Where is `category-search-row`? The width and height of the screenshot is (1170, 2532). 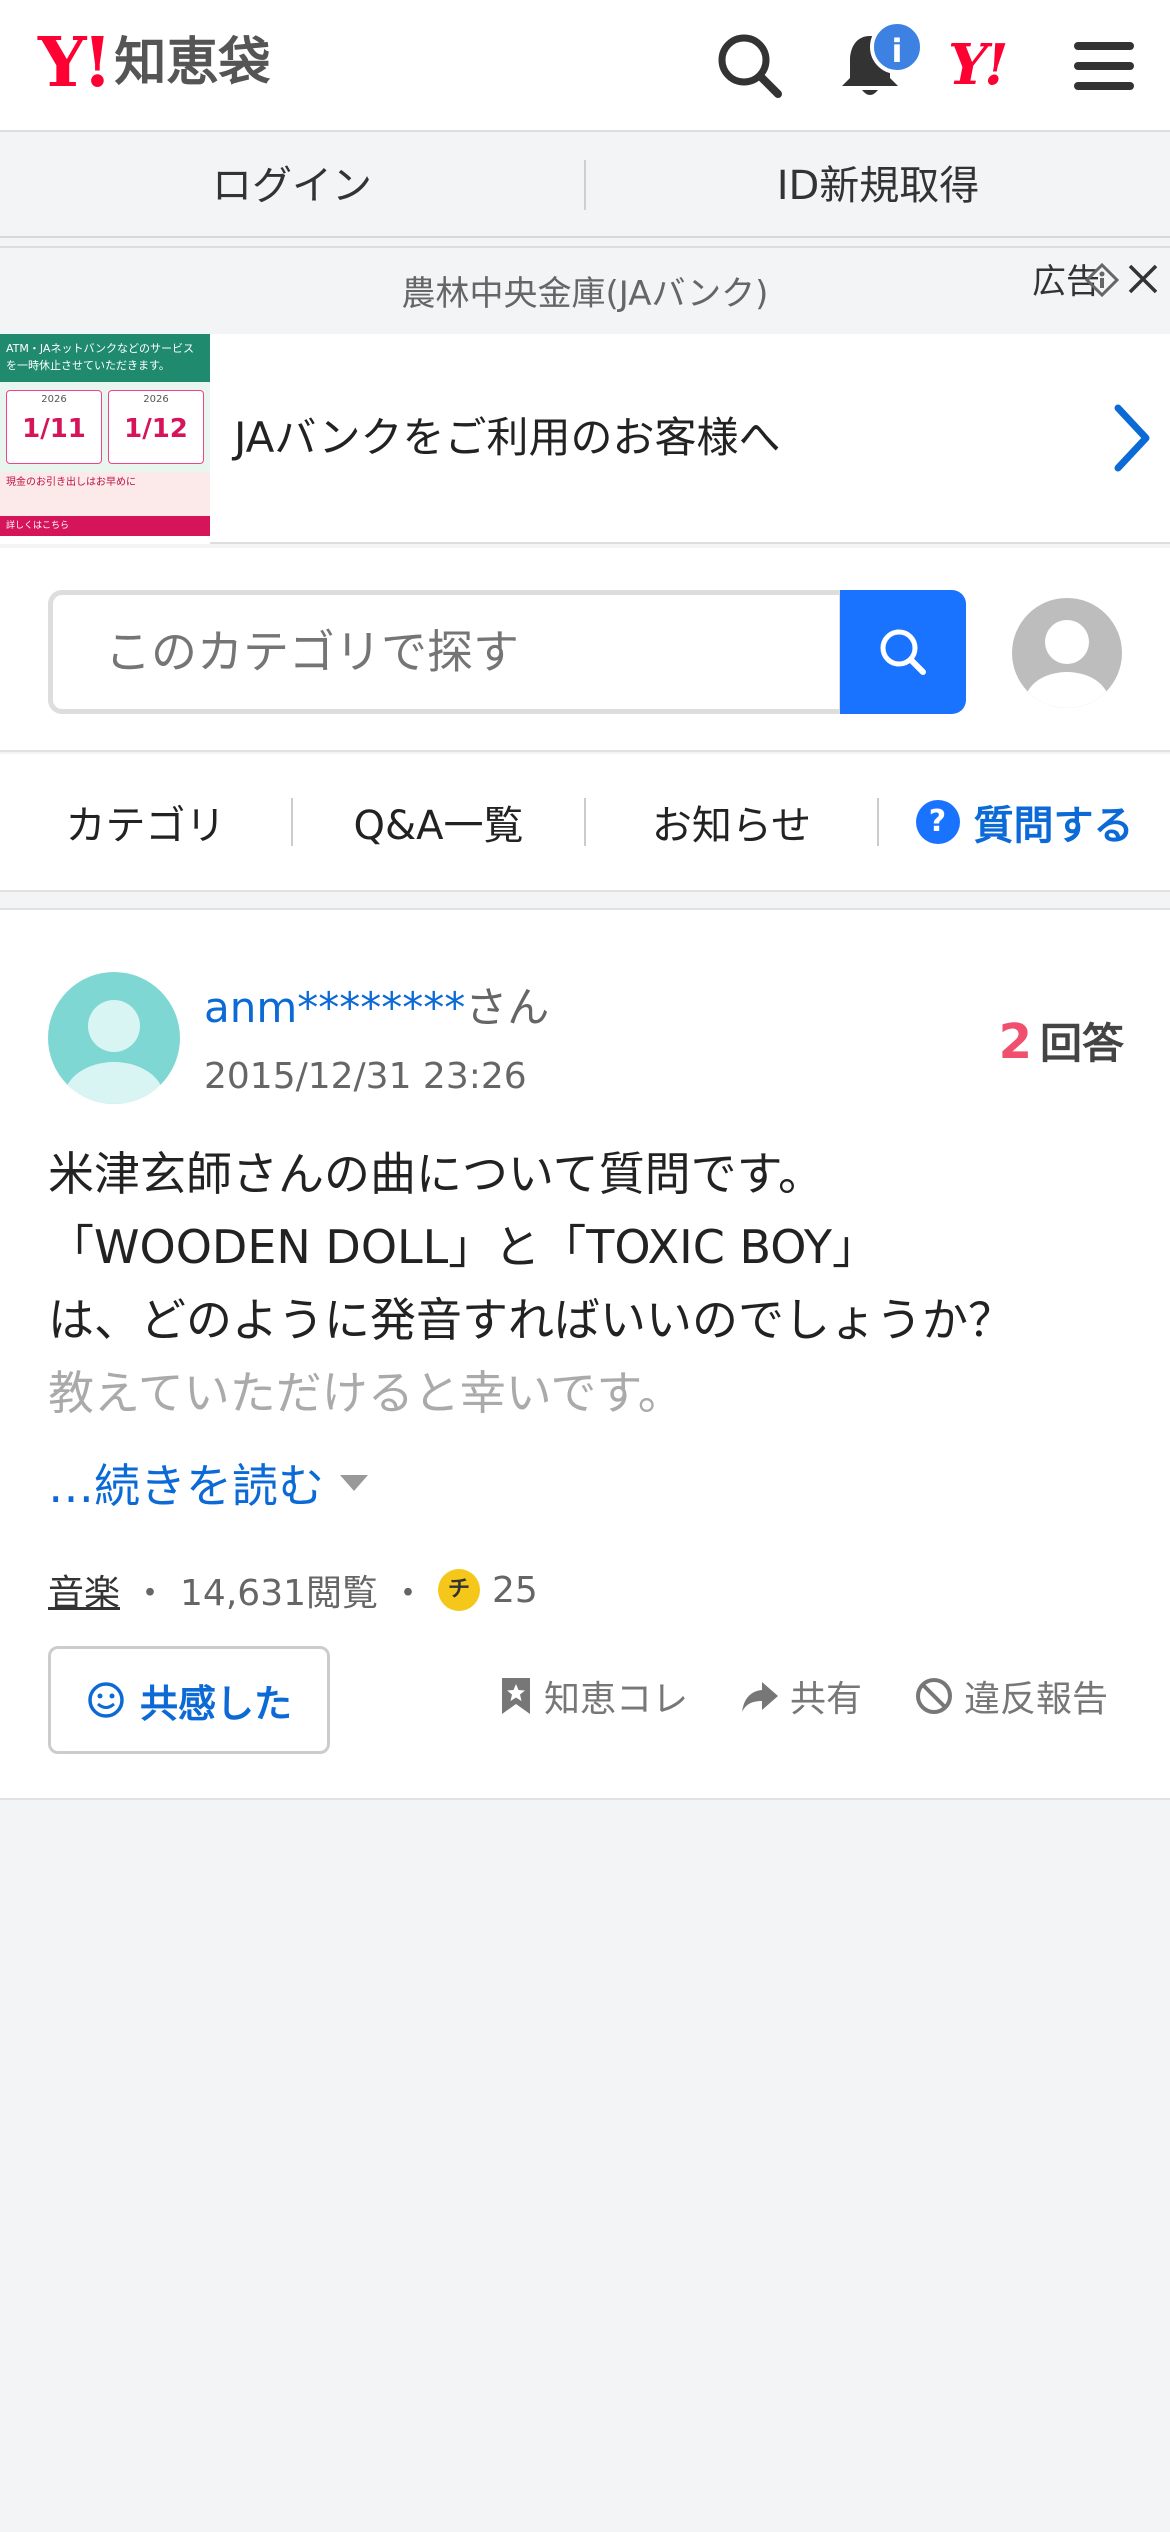
category-search-row is located at coordinates (585, 650).